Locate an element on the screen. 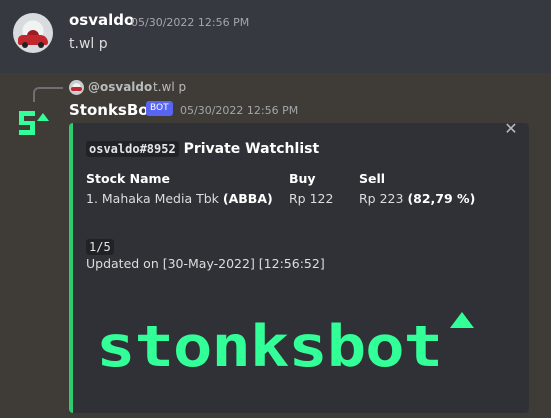  logo-text: stonksbot is located at coordinates (269, 345).